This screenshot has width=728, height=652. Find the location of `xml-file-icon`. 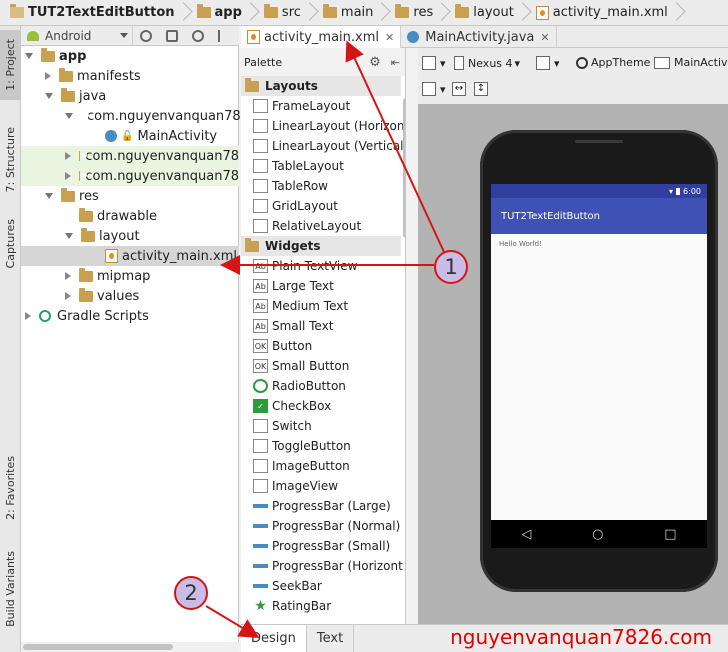

xml-file-icon is located at coordinates (253, 37).